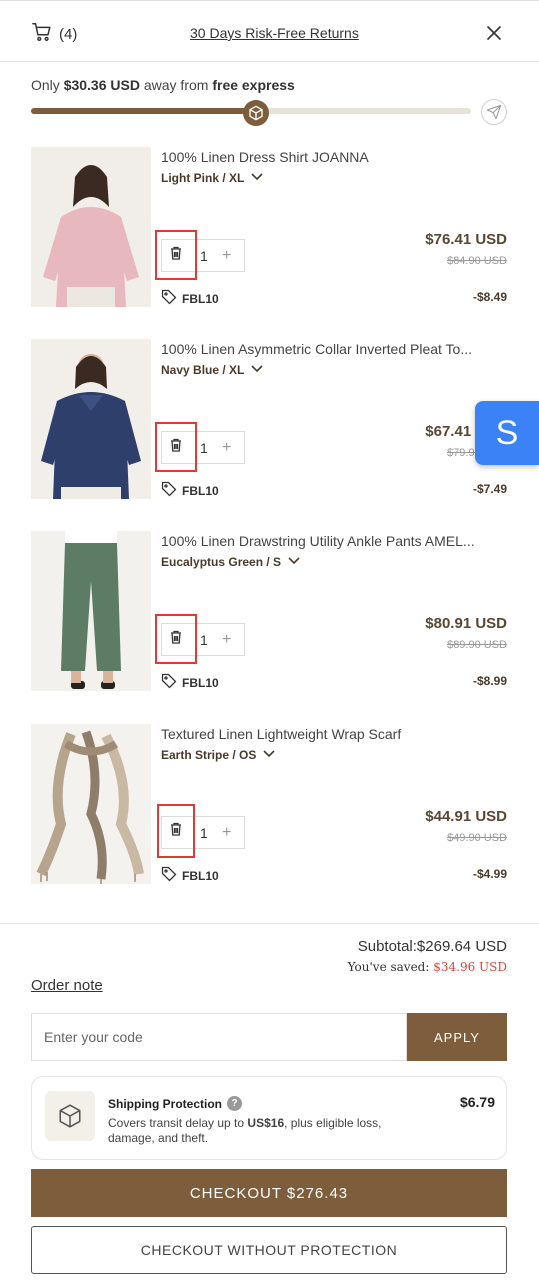 Image resolution: width=539 pixels, height=1285 pixels. What do you see at coordinates (163, 85) in the screenshot?
I see `free-shipping-message: Only $30.36 USD away from free express` at bounding box center [163, 85].